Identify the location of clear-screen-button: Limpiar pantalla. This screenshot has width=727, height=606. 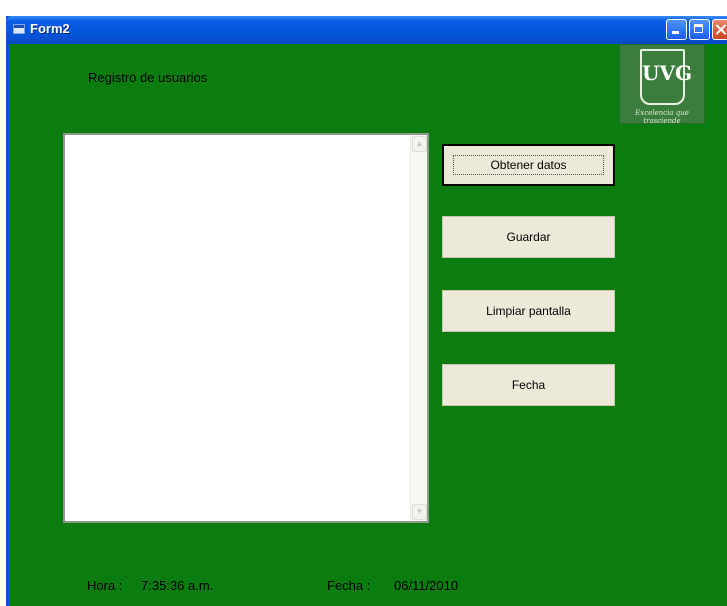
(528, 311).